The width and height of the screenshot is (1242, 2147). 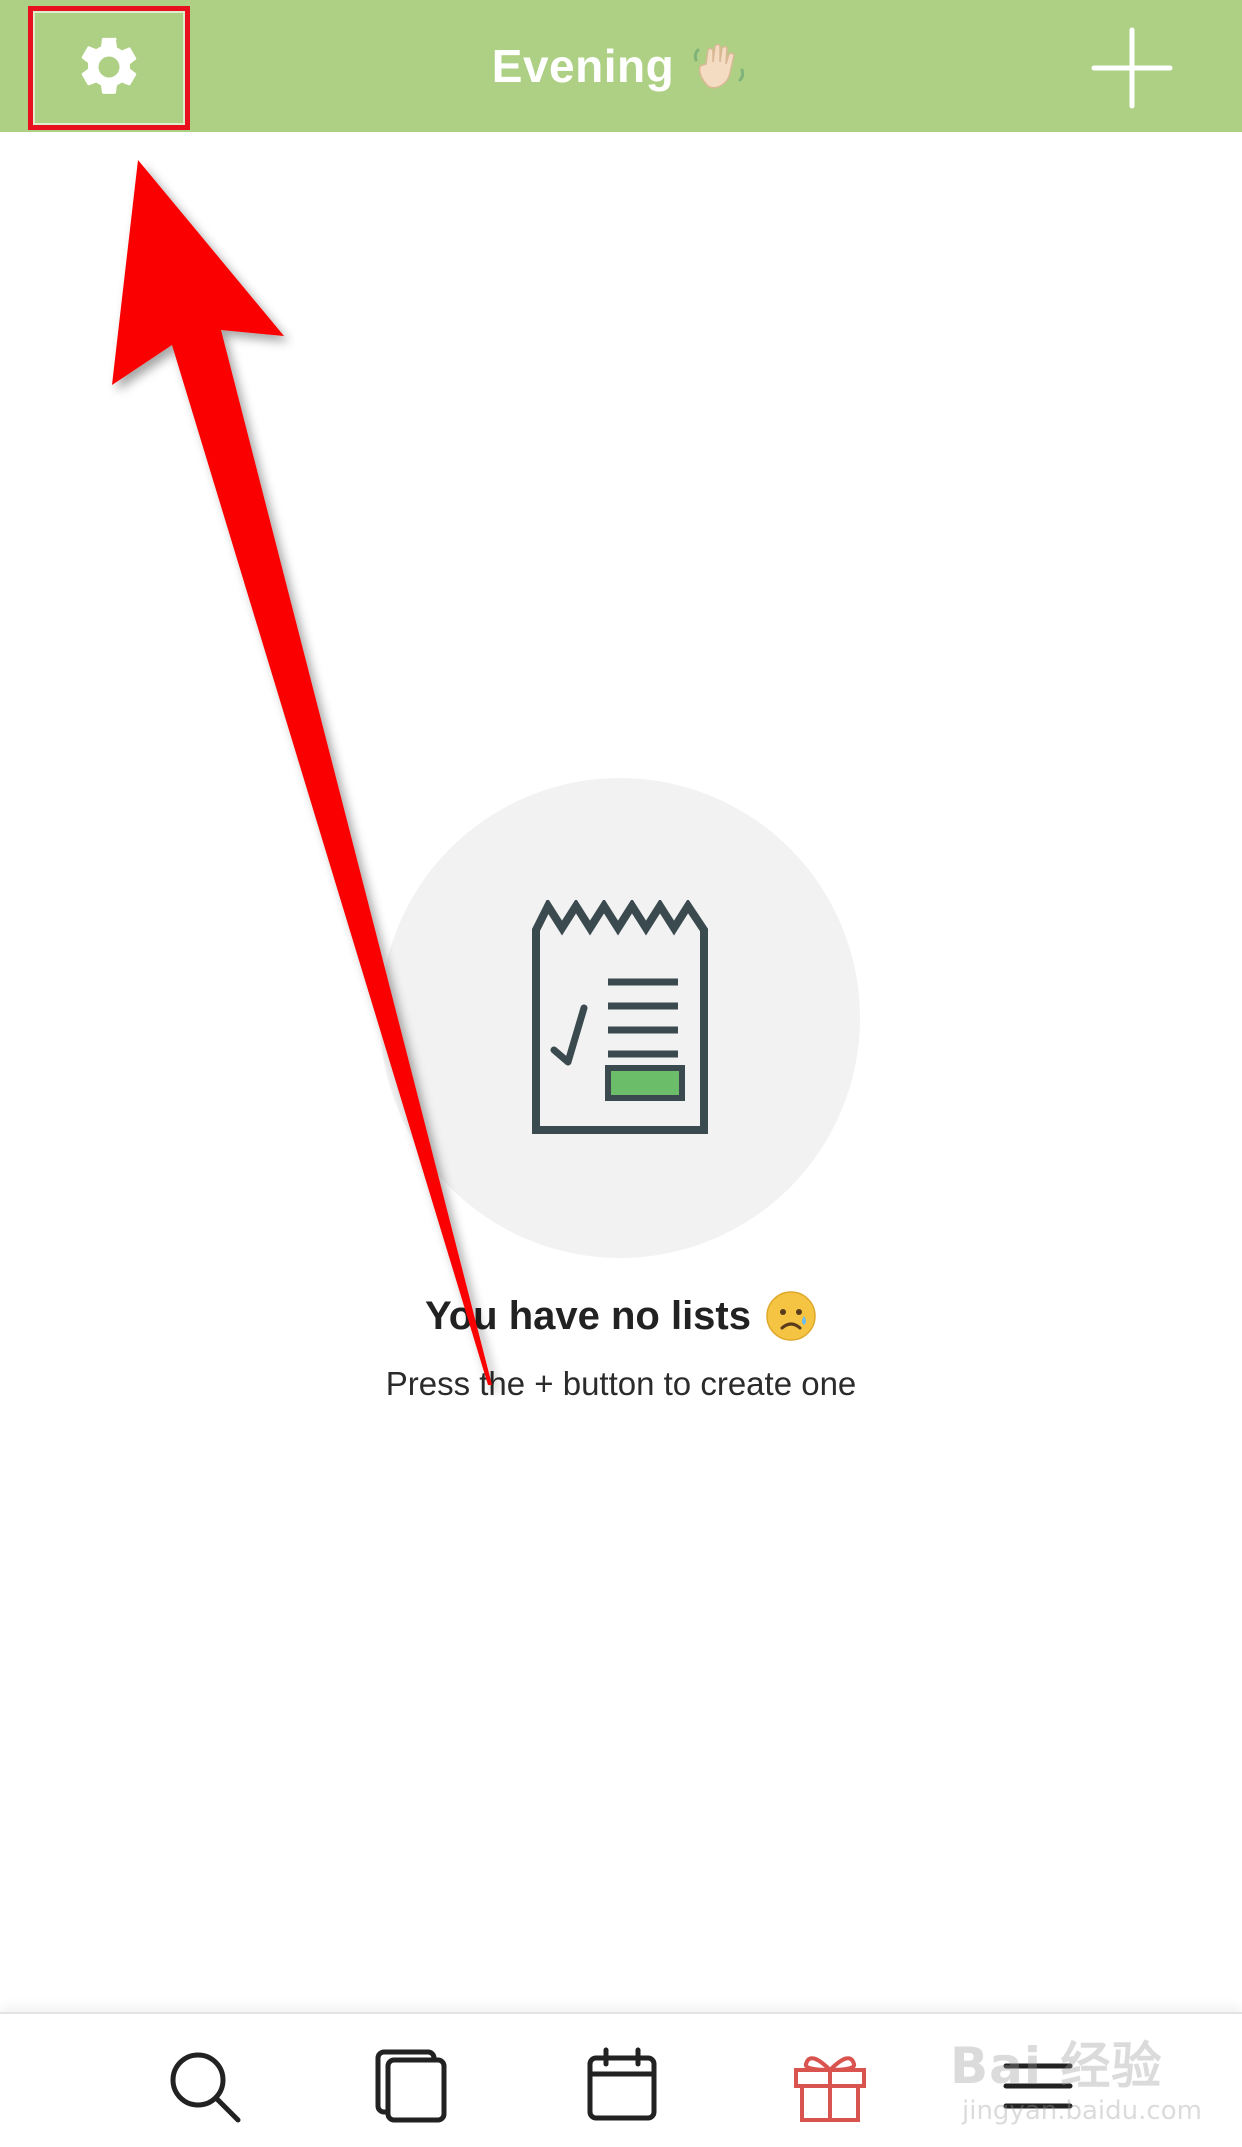 I want to click on top-header: Evening, so click(x=621, y=66).